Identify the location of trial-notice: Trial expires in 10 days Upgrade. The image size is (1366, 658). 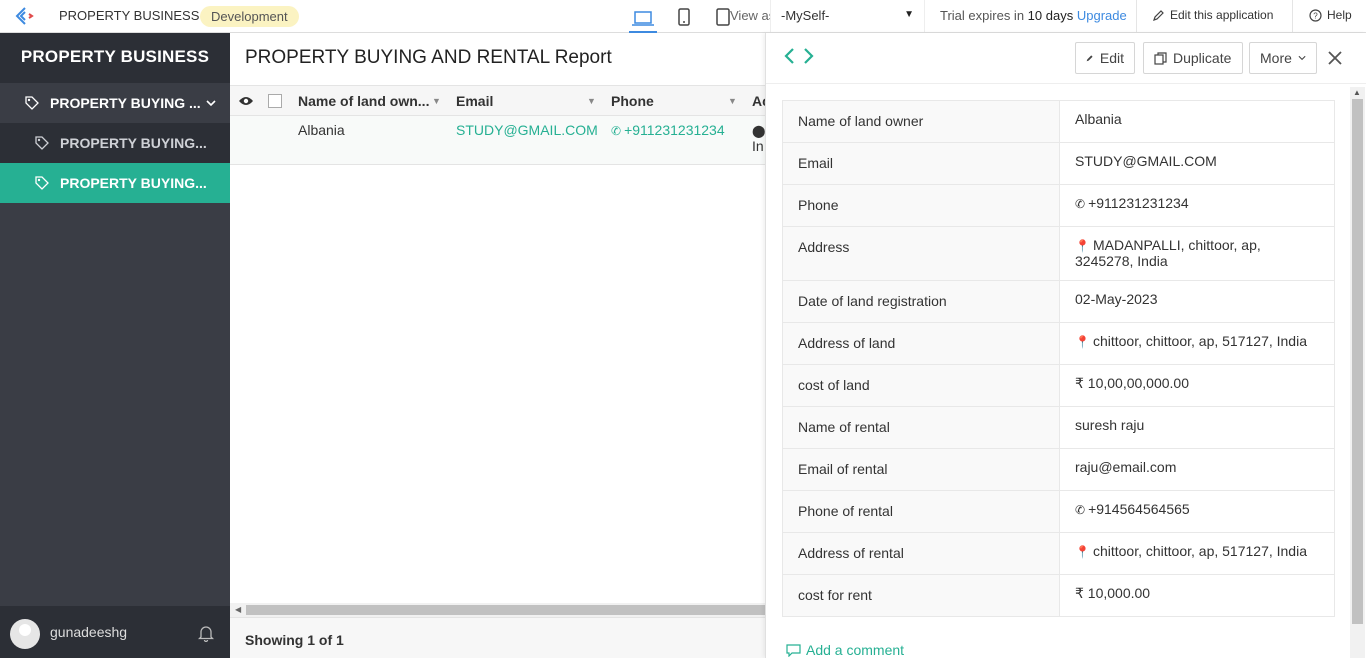
(1033, 15).